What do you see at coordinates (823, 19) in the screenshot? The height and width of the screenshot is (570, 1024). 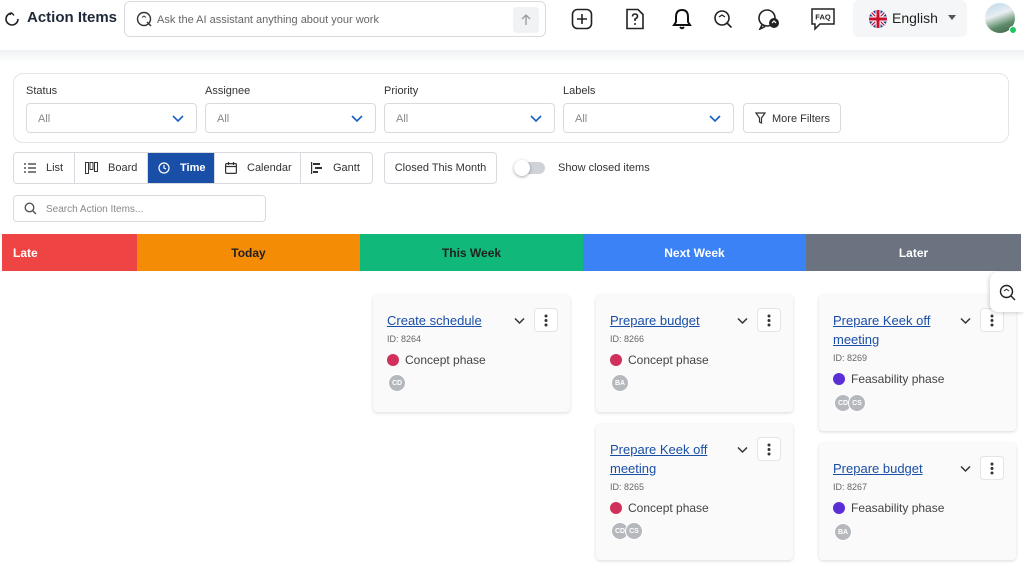 I see `faq-button: FAQ` at bounding box center [823, 19].